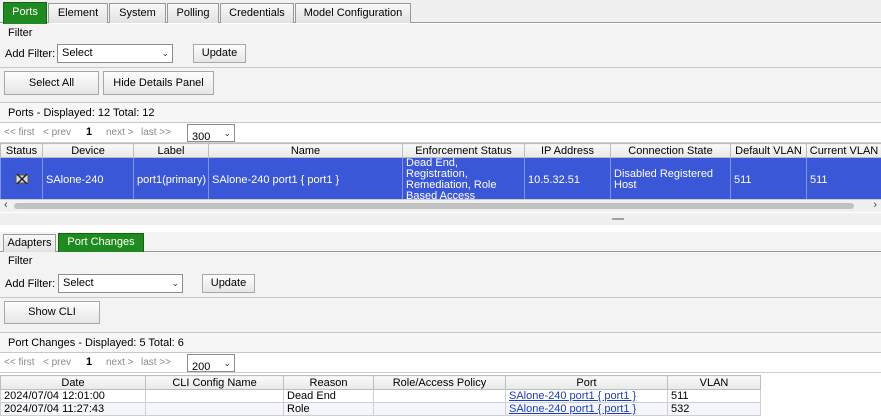  What do you see at coordinates (6, 205) in the screenshot?
I see `scroll-left-icon: ‹` at bounding box center [6, 205].